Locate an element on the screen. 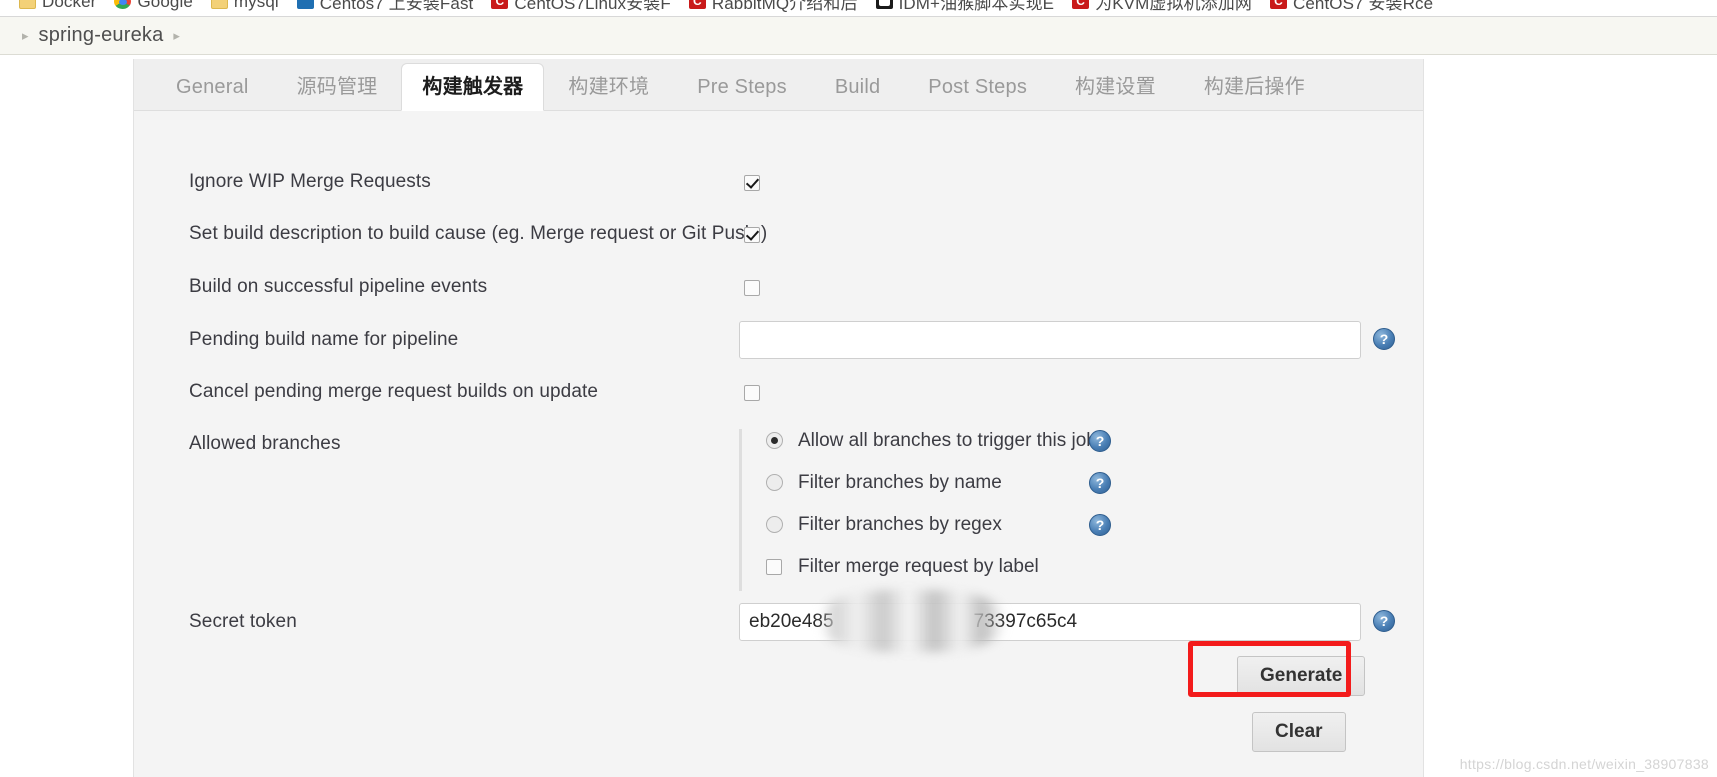 The image size is (1717, 777). breadcrumb: ▸ spring-eureka ▸ is located at coordinates (858, 36).